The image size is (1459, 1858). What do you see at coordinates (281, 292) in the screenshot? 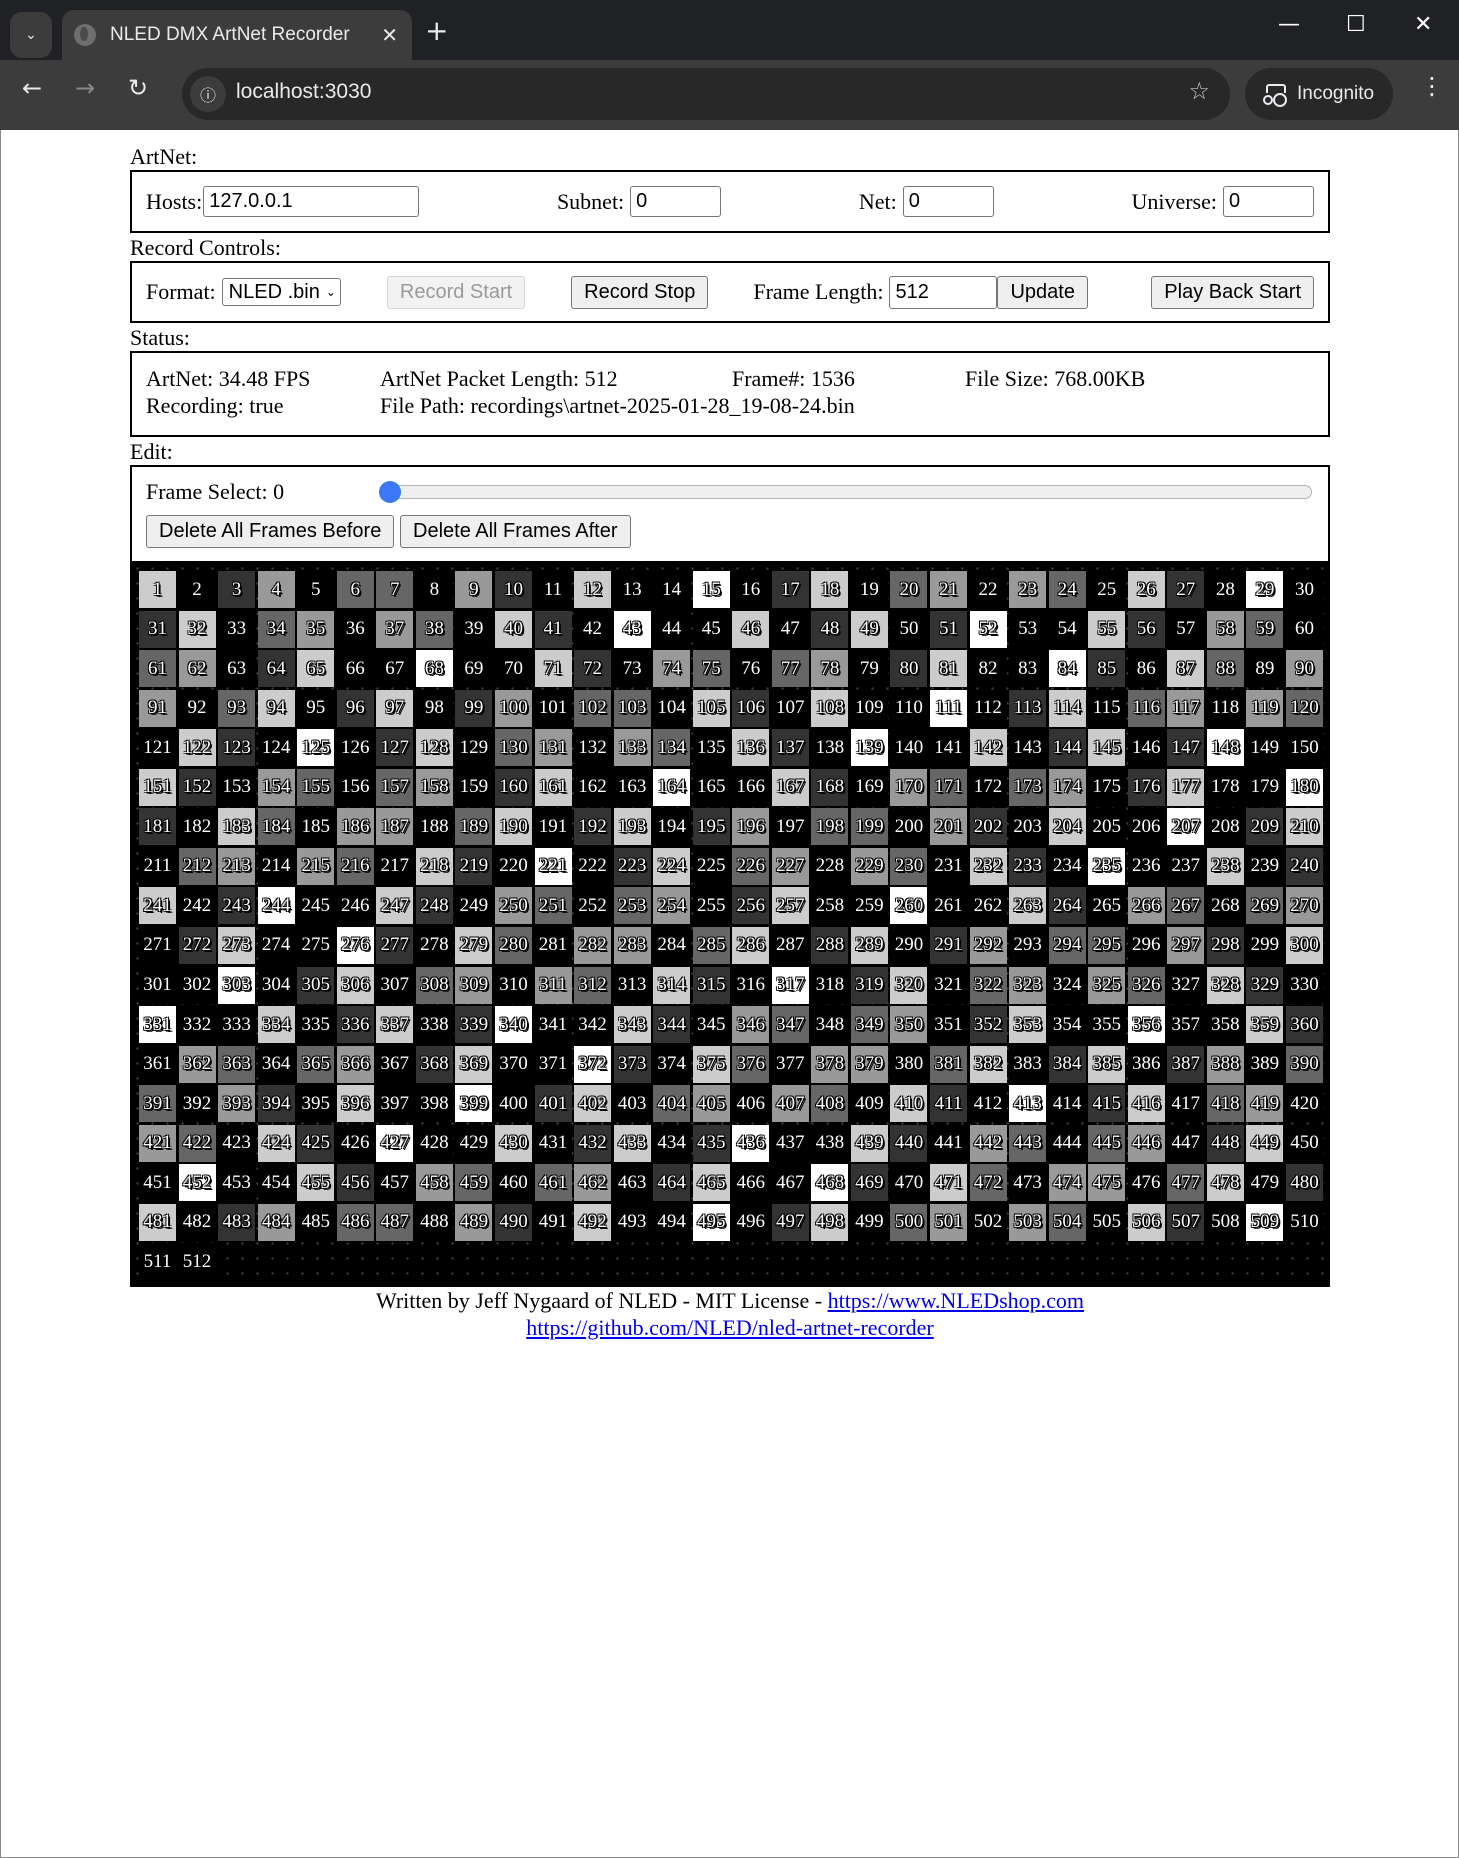
I see `format-select: NLED .bin ⌄` at bounding box center [281, 292].